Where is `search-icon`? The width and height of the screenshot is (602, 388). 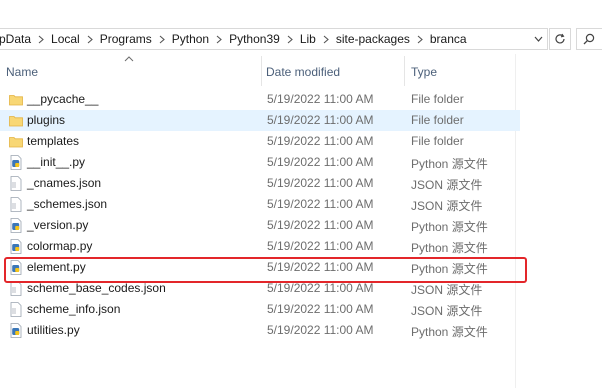
search-icon is located at coordinates (589, 39).